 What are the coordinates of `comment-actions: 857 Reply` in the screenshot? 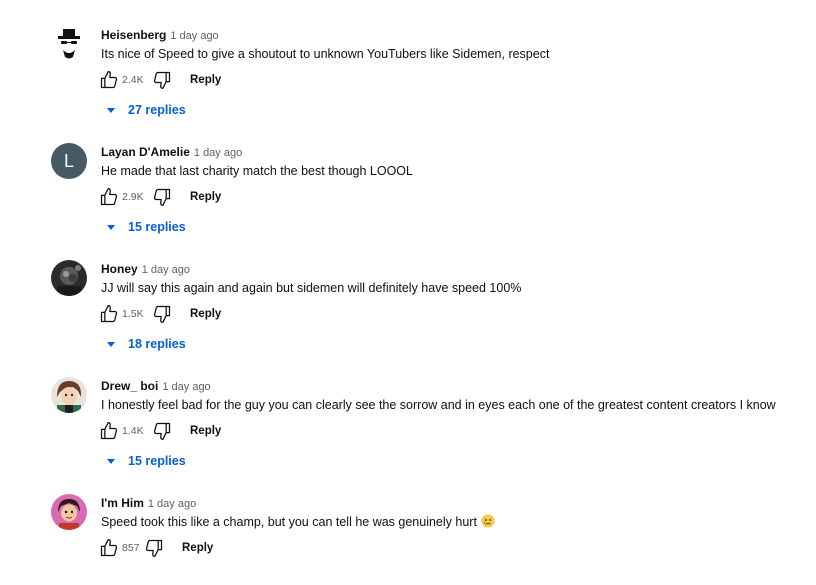 It's located at (156, 548).